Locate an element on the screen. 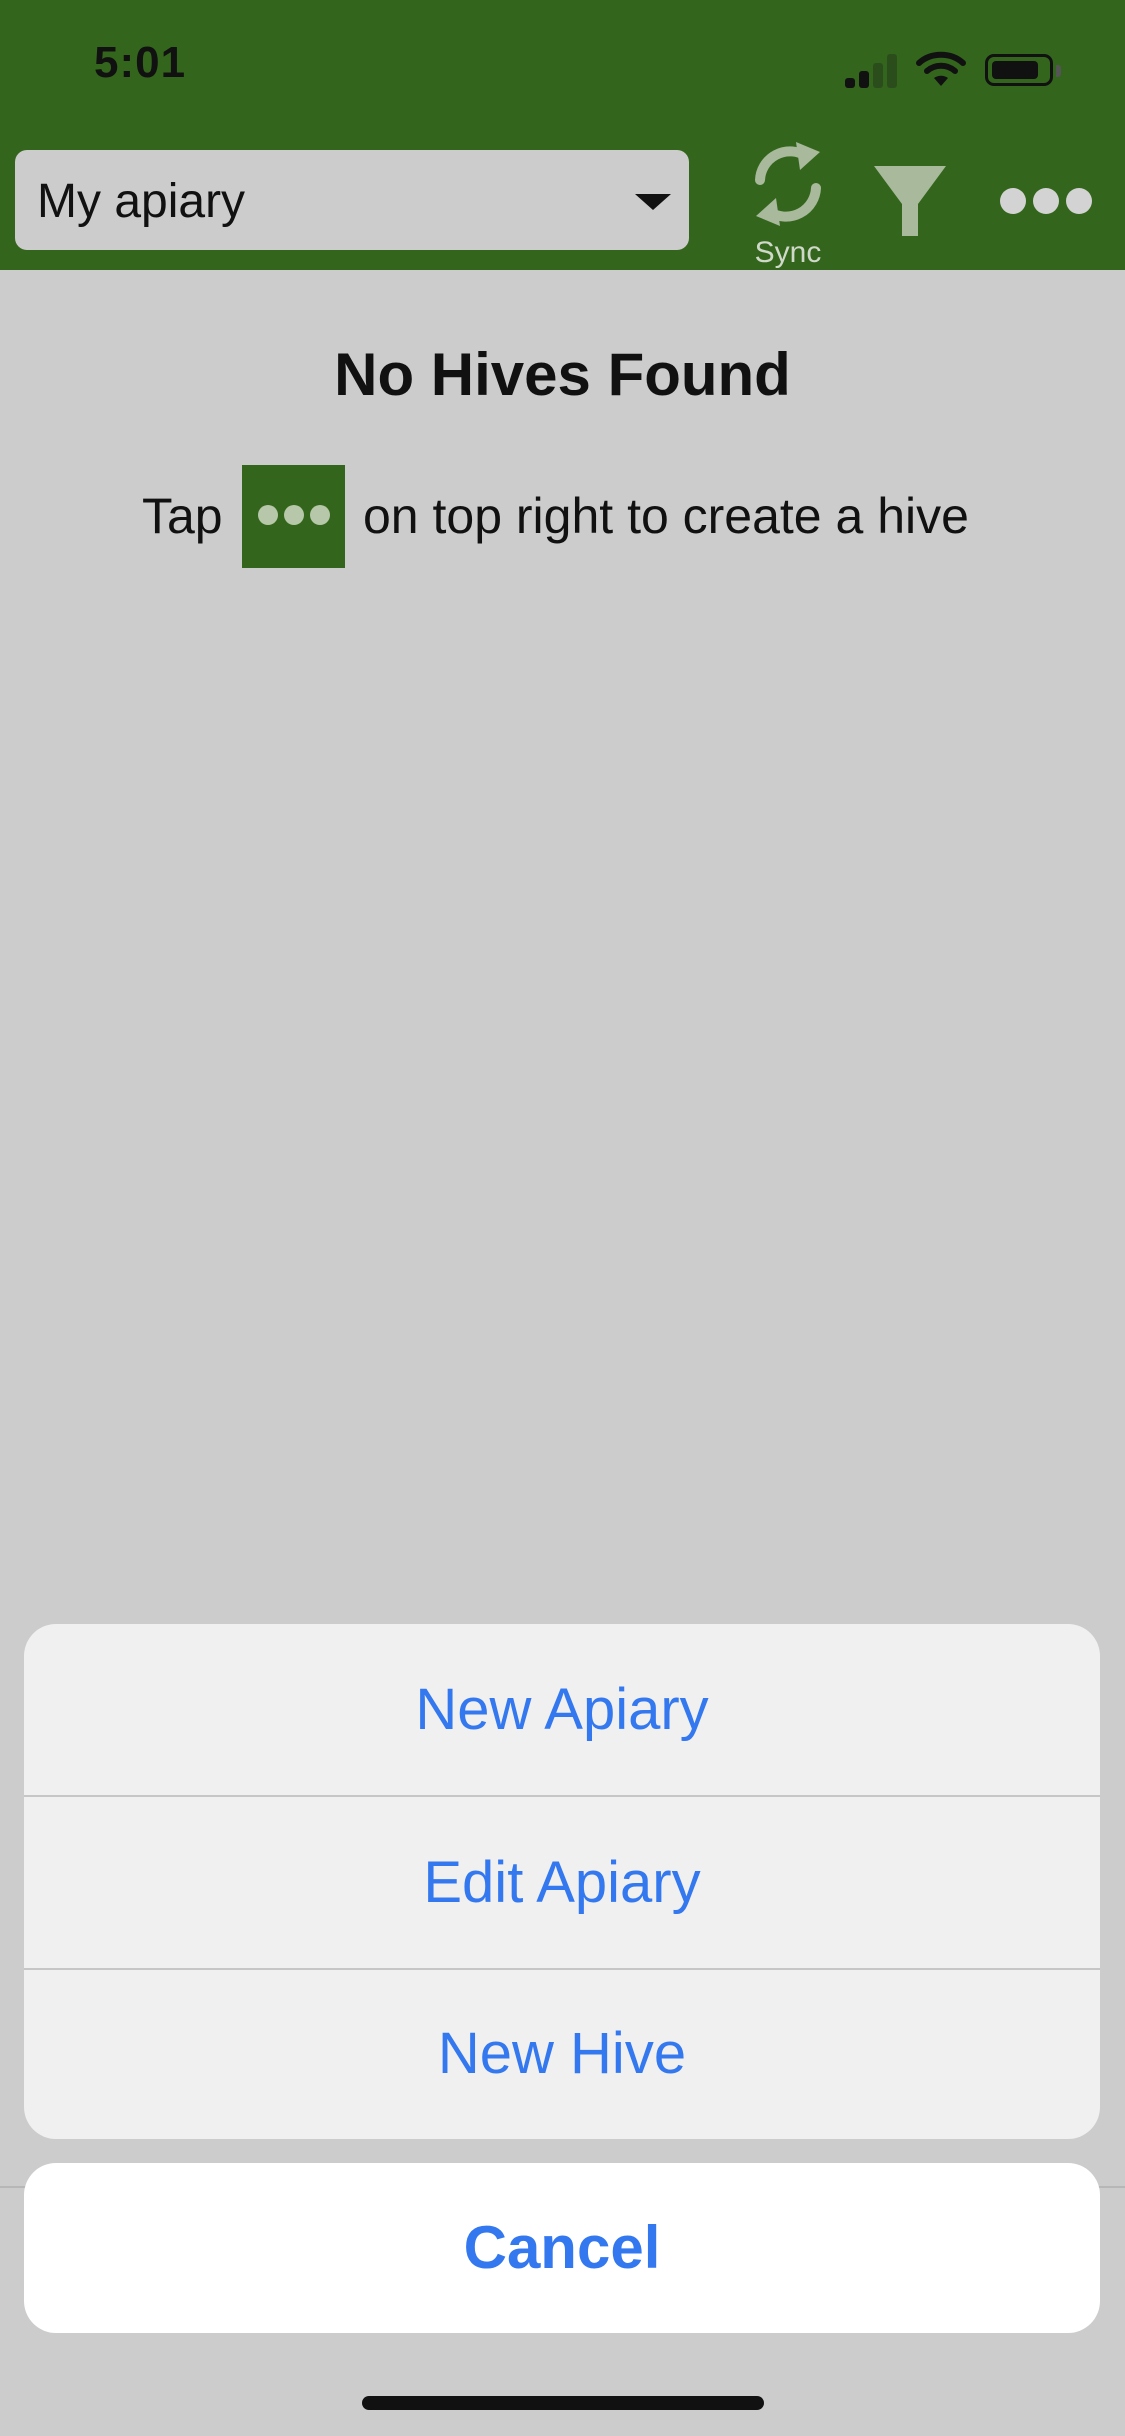 The height and width of the screenshot is (2436, 1125). caret-down-icon is located at coordinates (653, 202).